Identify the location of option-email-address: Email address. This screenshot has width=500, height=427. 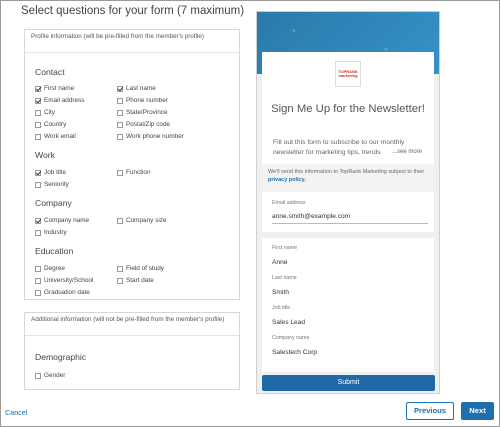
(60, 100).